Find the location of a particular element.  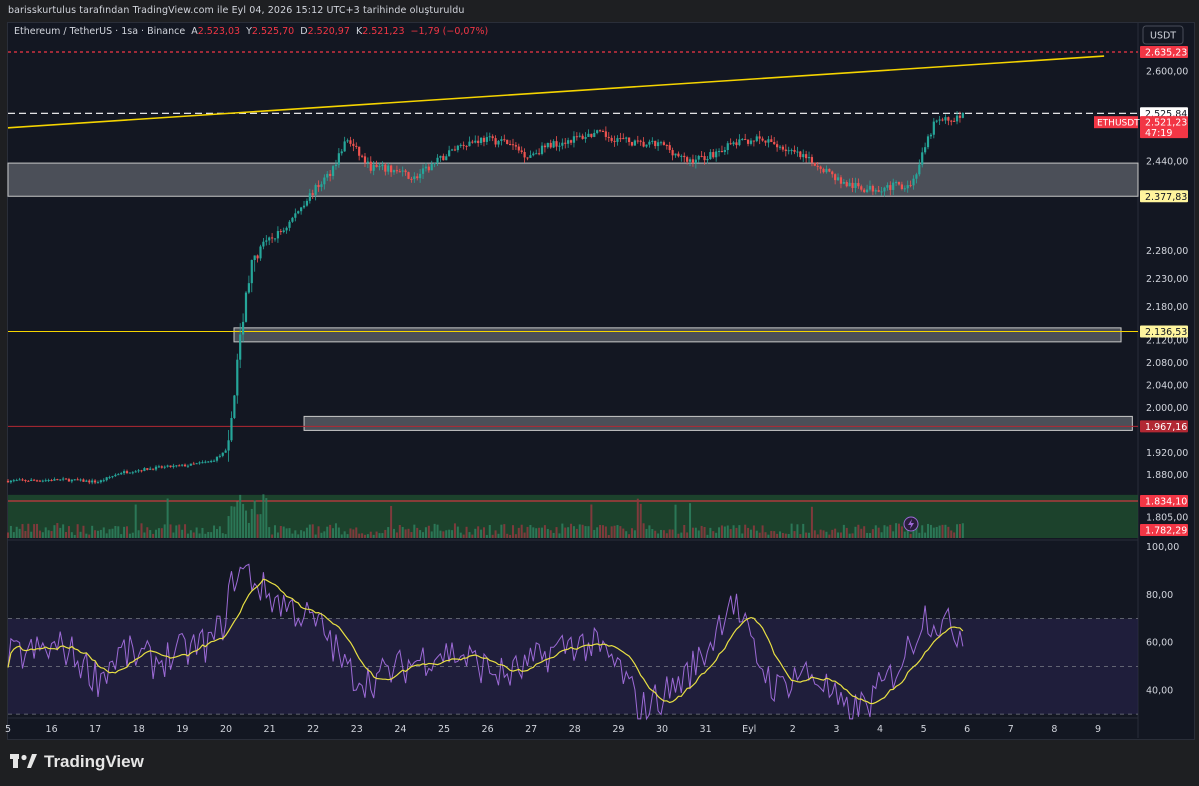

price-axis-tick: 1.805,00 is located at coordinates (1167, 517).